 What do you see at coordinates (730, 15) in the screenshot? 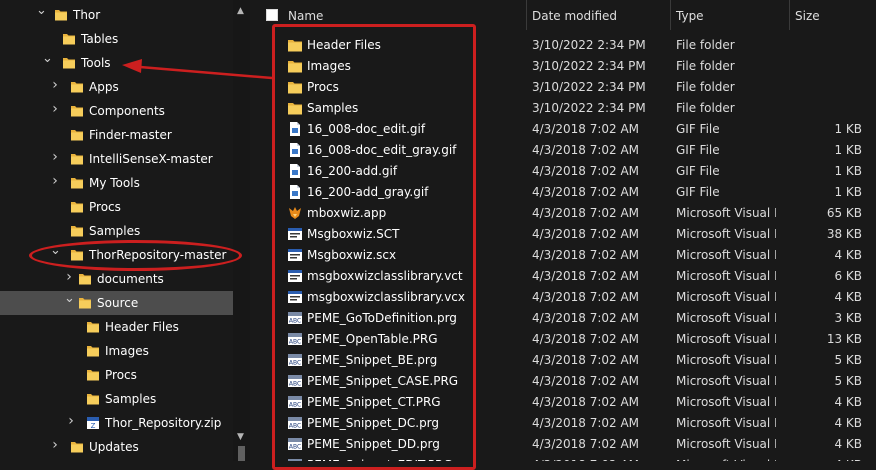
I see `type-column-header: Type` at bounding box center [730, 15].